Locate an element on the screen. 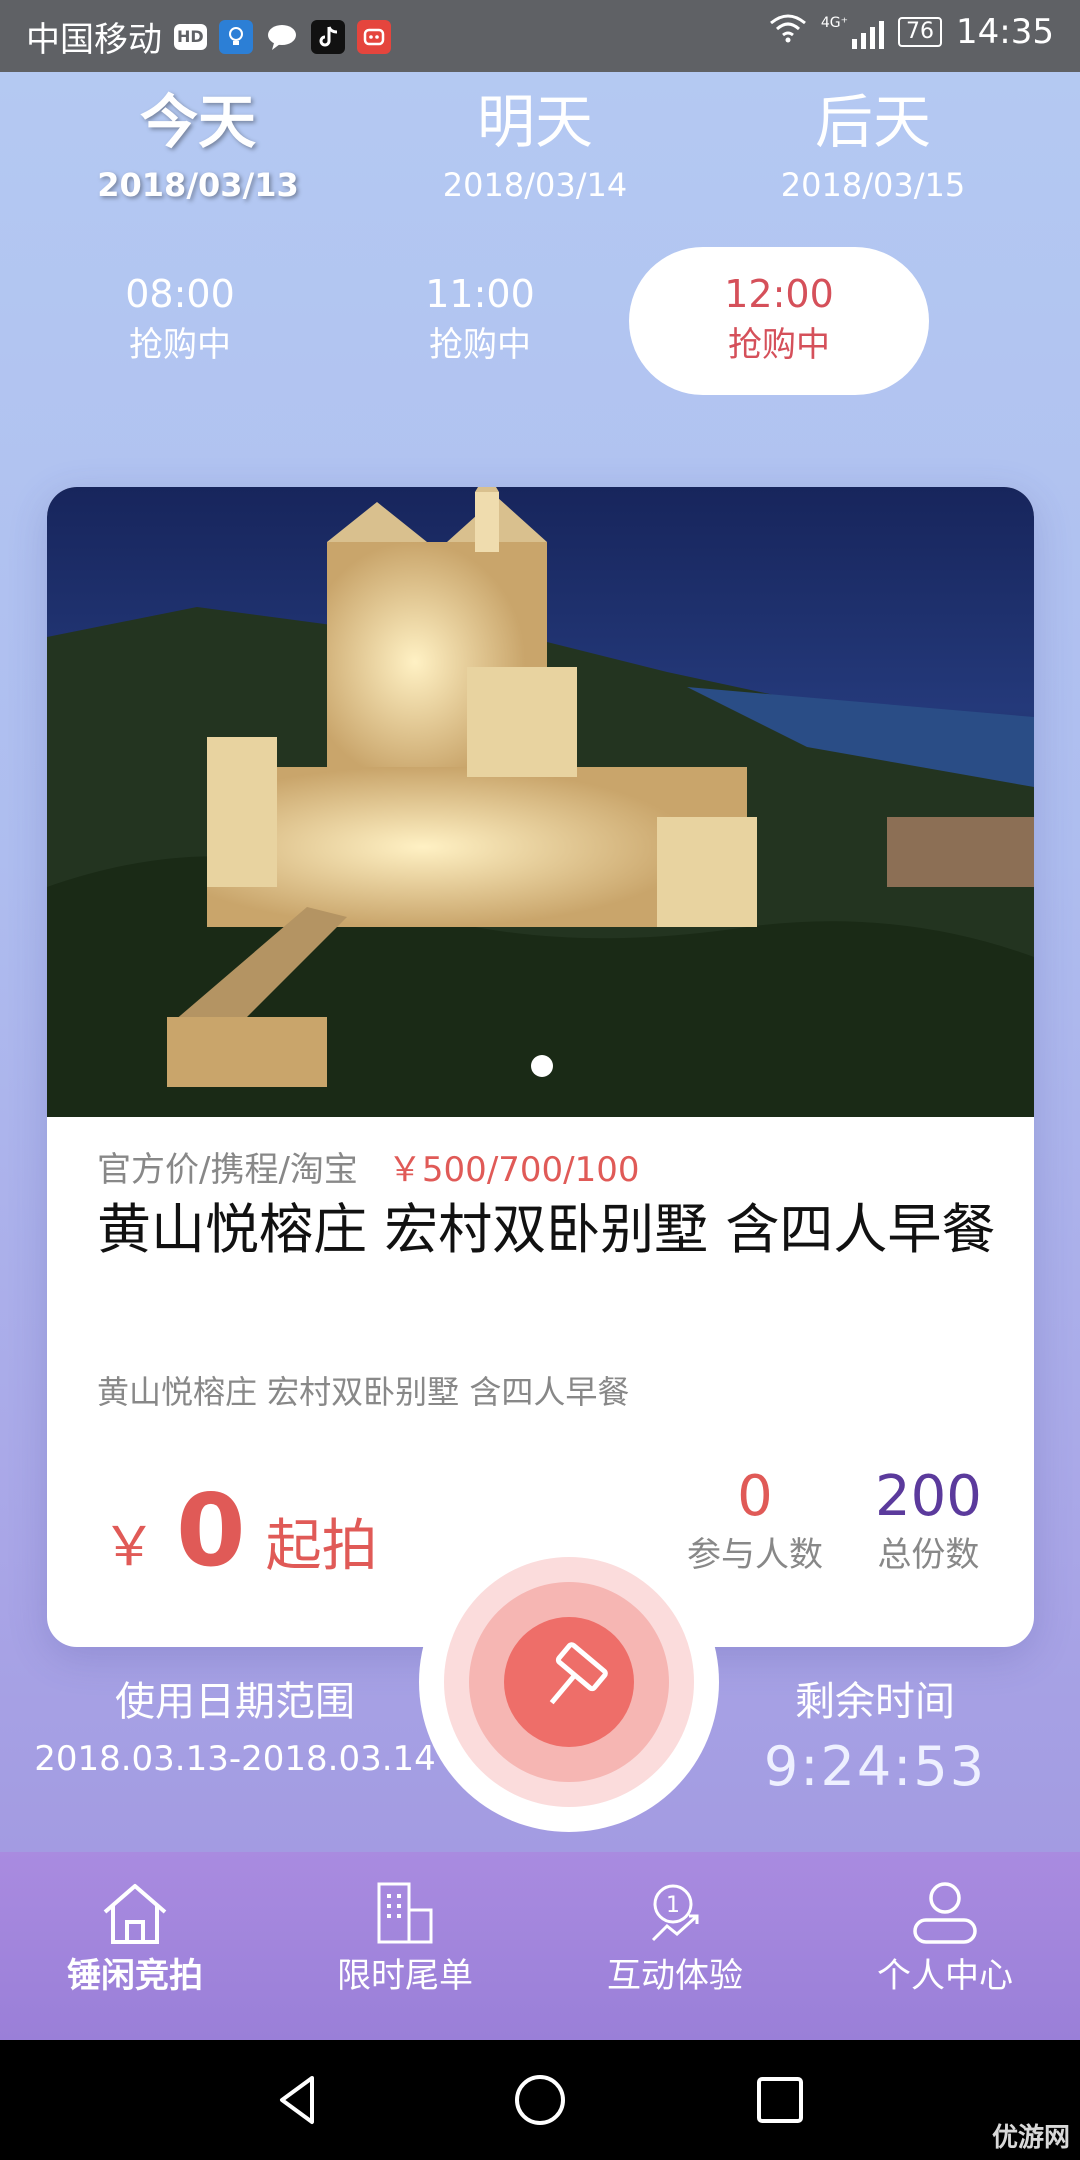 The image size is (1080, 2160). gavel-icon is located at coordinates (578, 1673).